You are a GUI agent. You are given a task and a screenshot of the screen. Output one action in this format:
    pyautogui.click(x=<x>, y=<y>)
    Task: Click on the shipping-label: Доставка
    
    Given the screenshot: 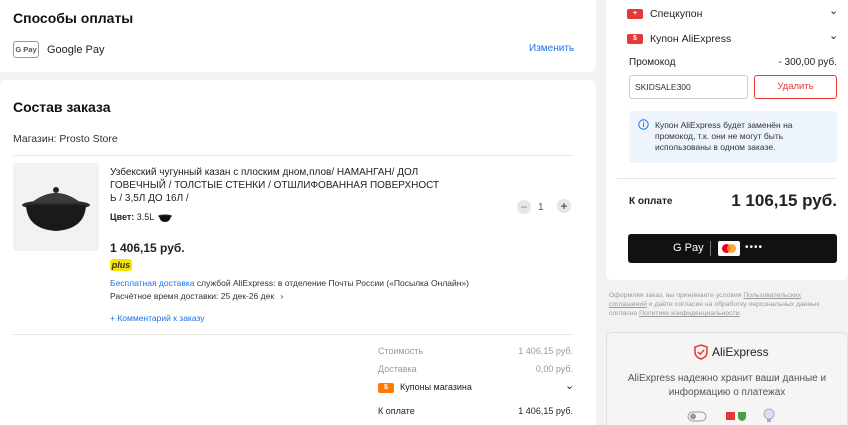 What is the action you would take?
    pyautogui.click(x=397, y=369)
    